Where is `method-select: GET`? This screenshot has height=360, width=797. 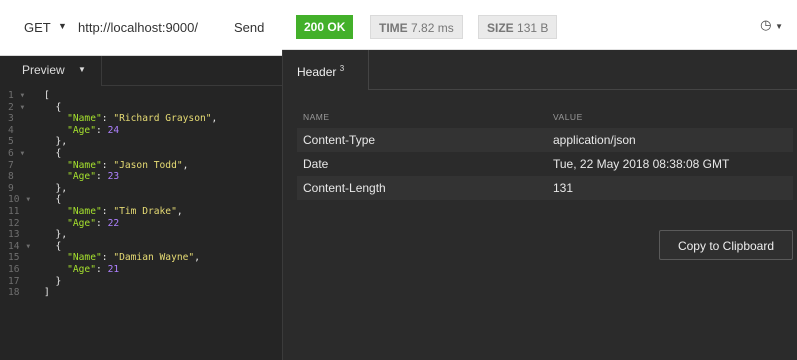 method-select: GET is located at coordinates (37, 27).